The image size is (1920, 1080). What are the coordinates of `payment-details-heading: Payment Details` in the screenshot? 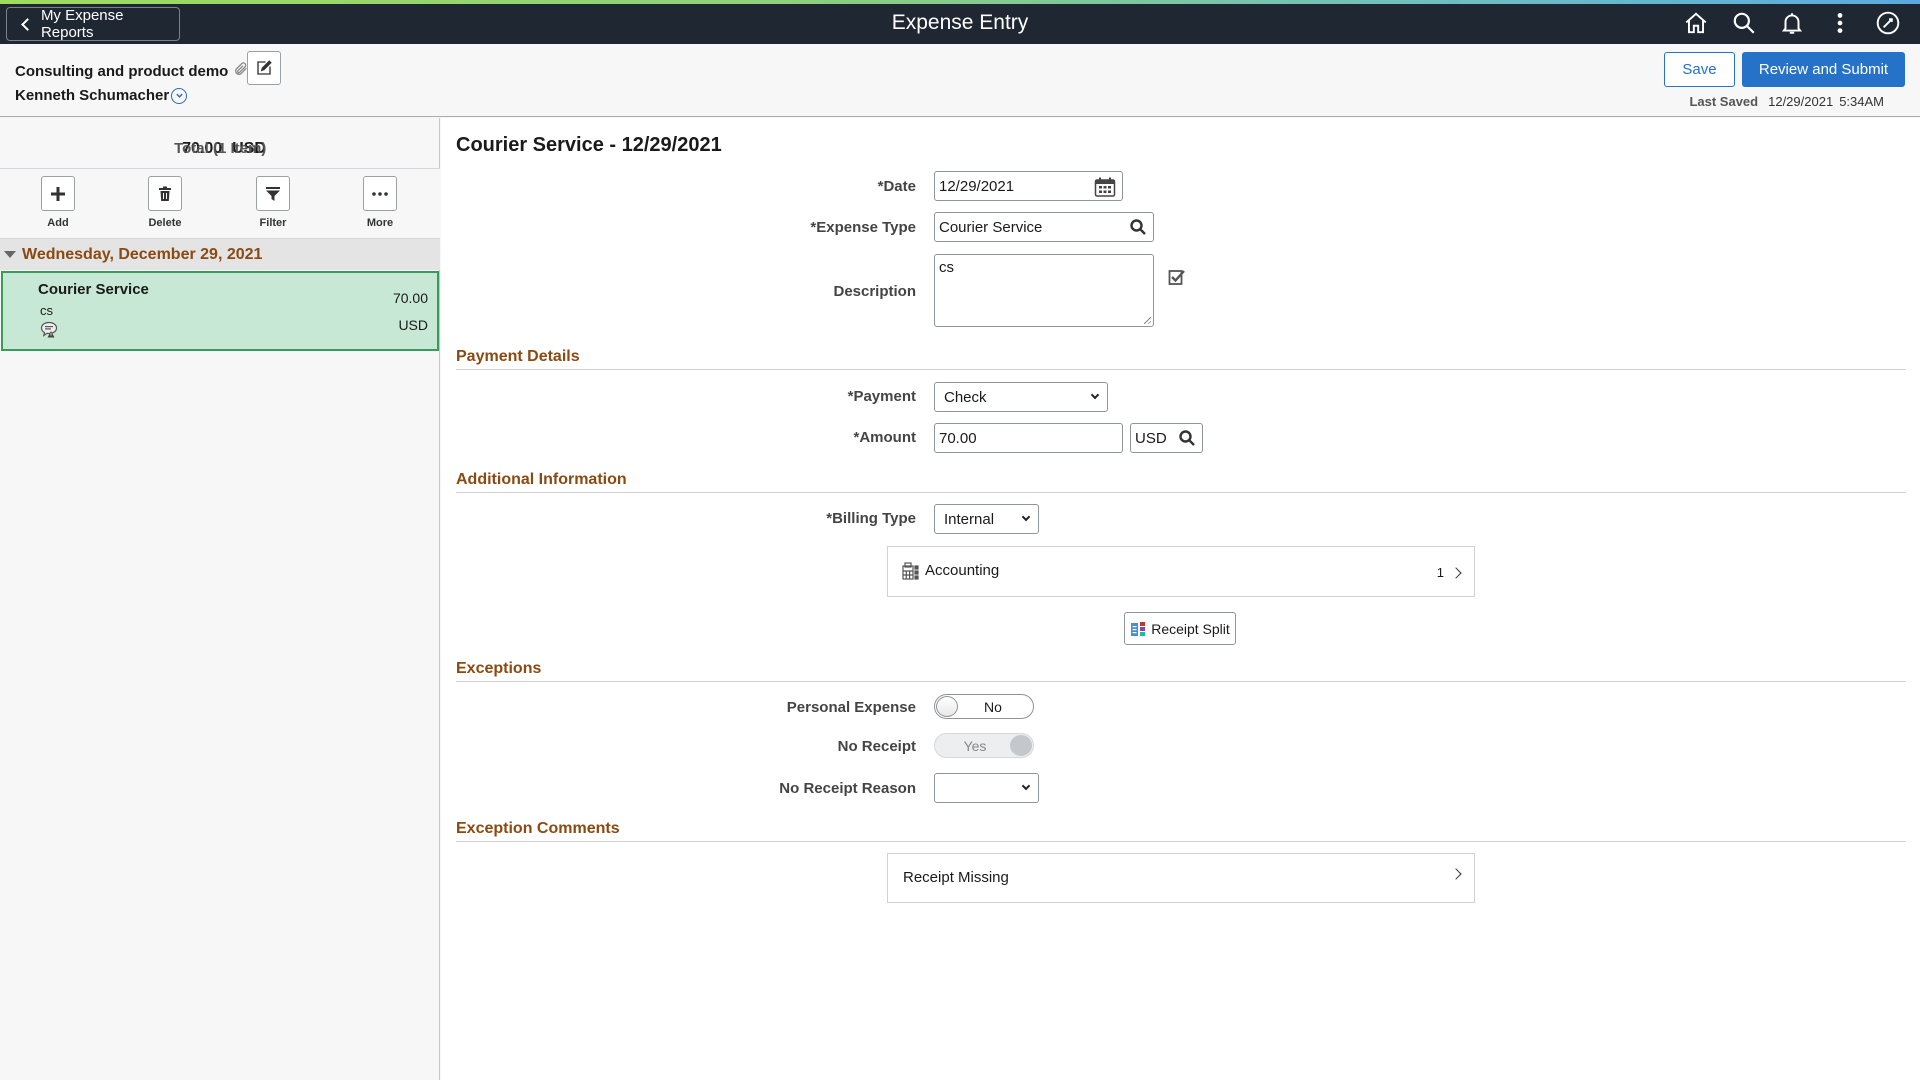 It's located at (518, 356).